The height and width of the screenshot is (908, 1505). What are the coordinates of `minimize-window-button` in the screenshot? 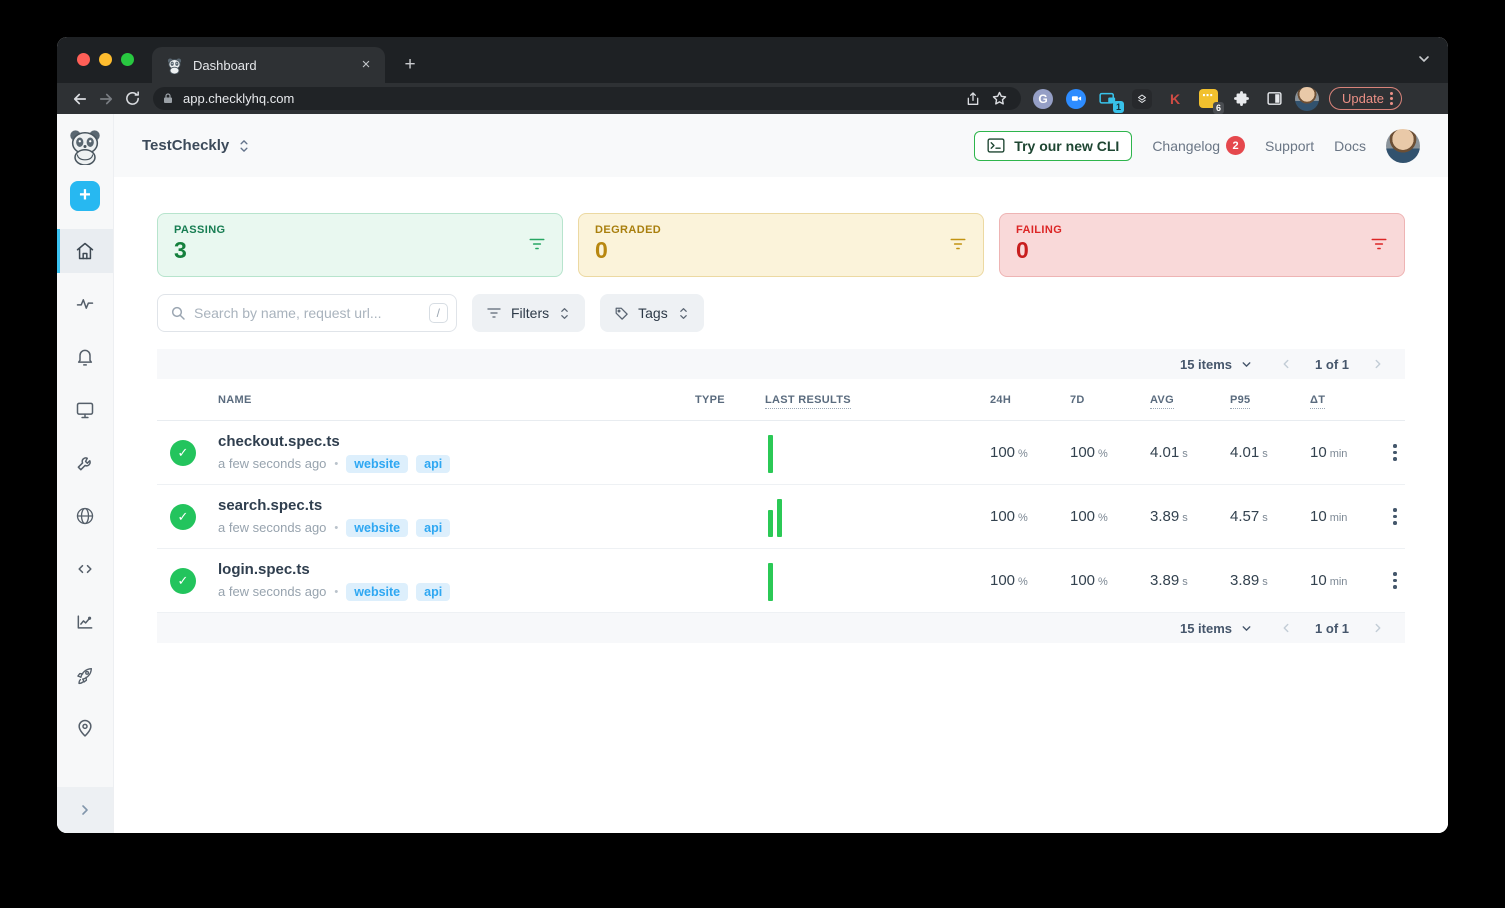 It's located at (105, 59).